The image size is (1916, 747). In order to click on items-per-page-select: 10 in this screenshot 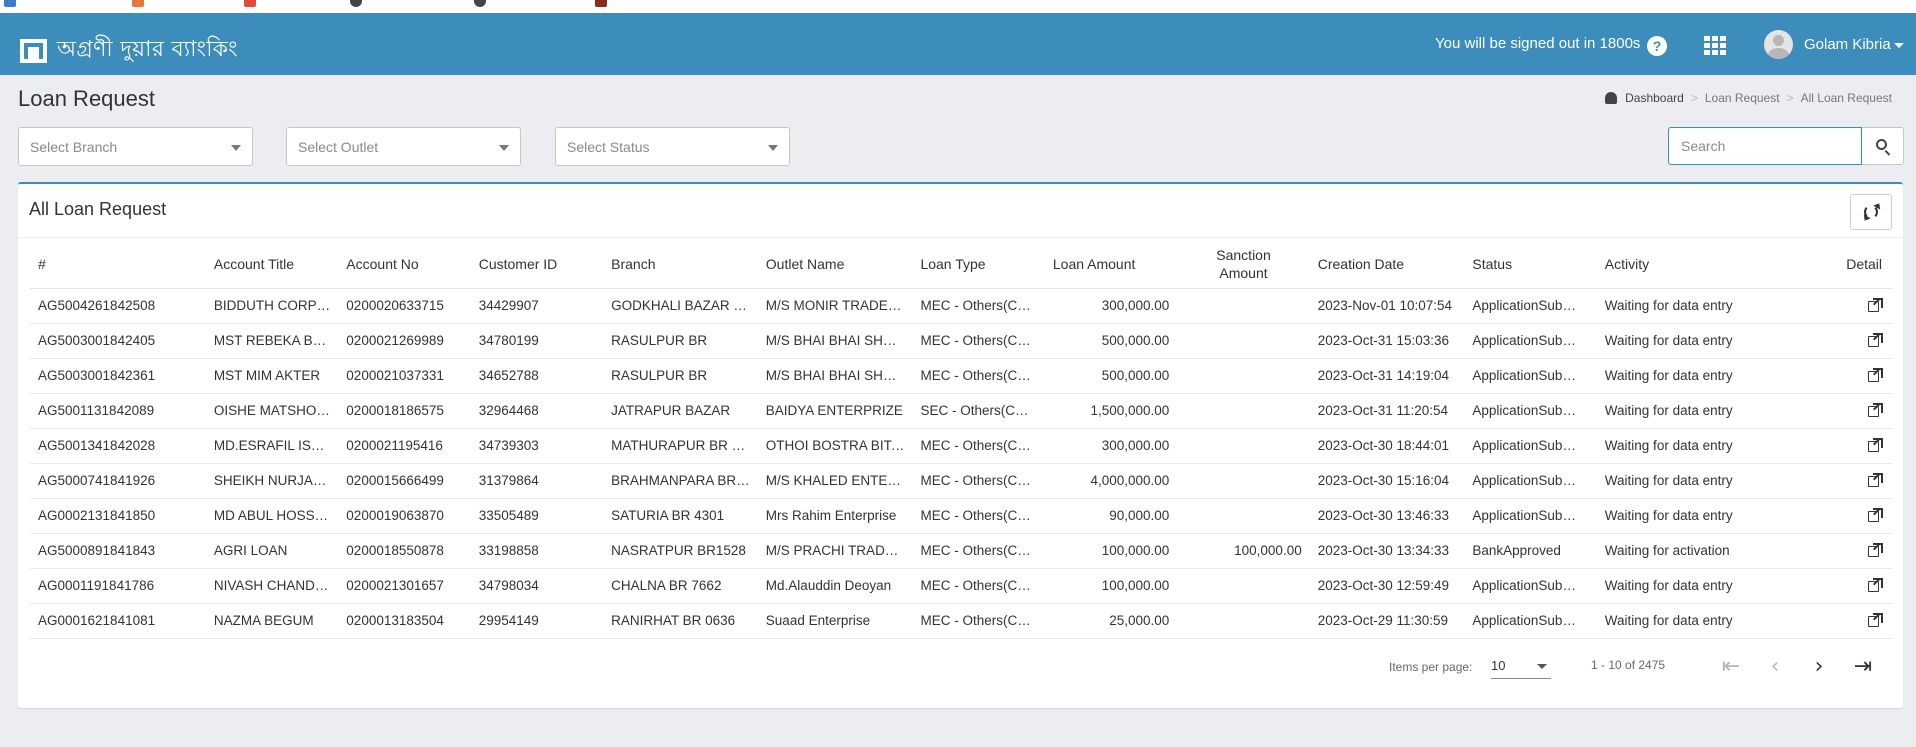, I will do `click(1521, 667)`.